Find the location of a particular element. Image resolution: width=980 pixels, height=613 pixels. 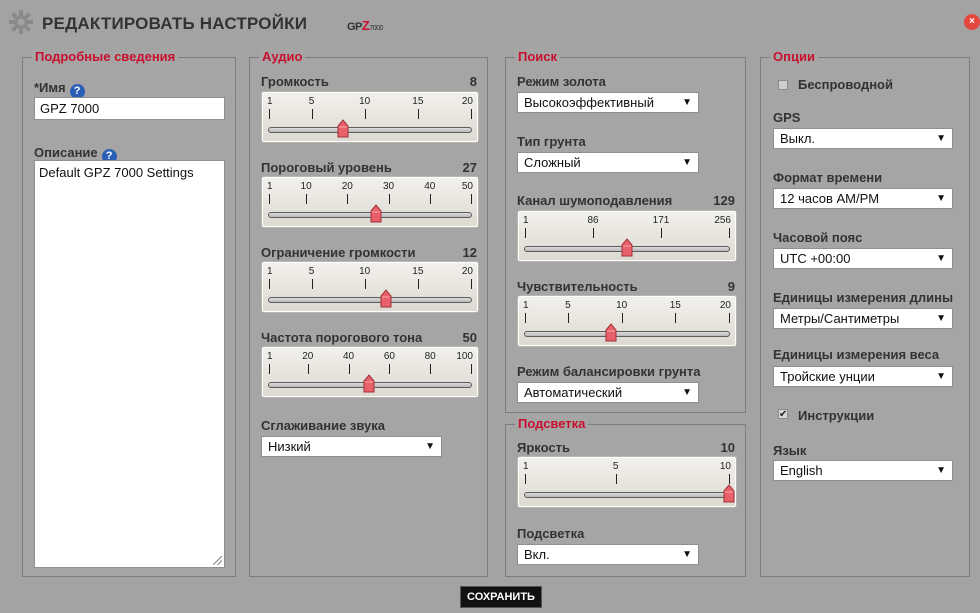

tick-label: 86 is located at coordinates (593, 220).